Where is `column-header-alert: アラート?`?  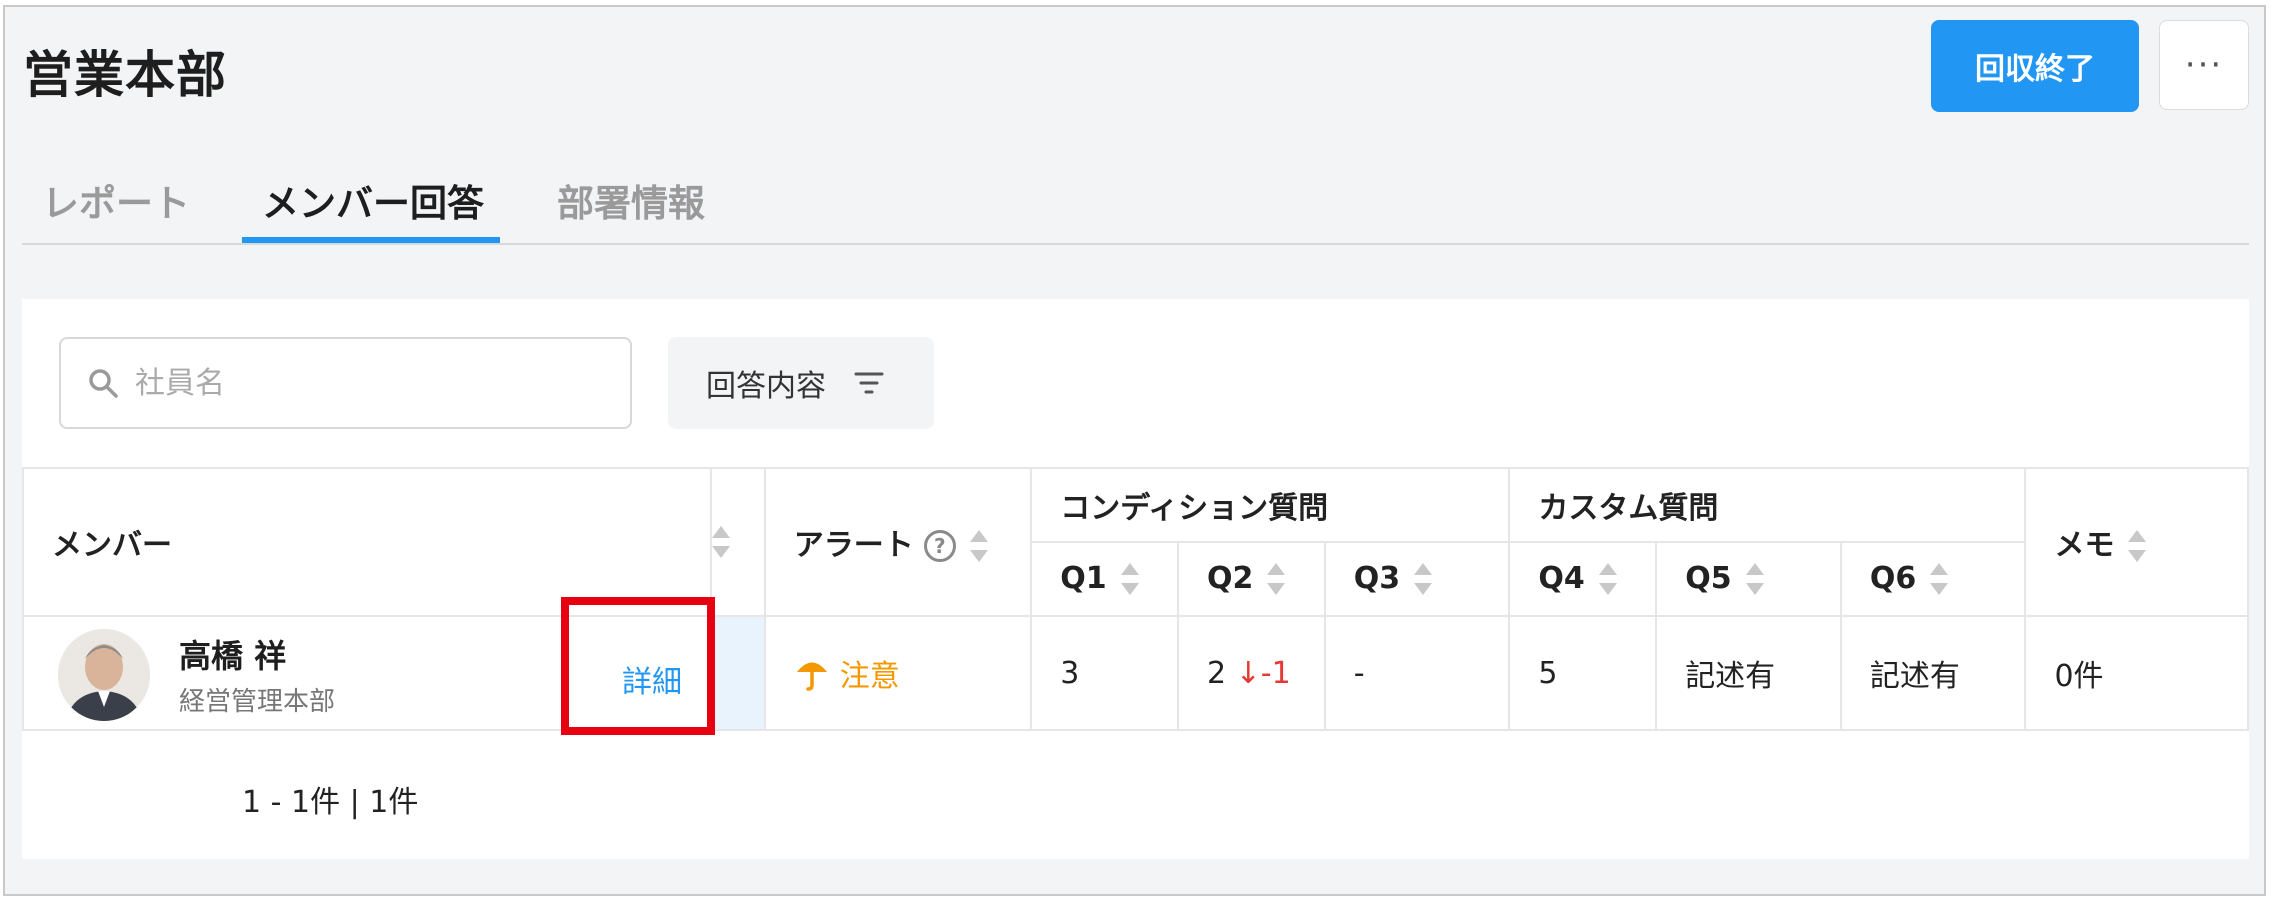 column-header-alert: アラート? is located at coordinates (898, 542).